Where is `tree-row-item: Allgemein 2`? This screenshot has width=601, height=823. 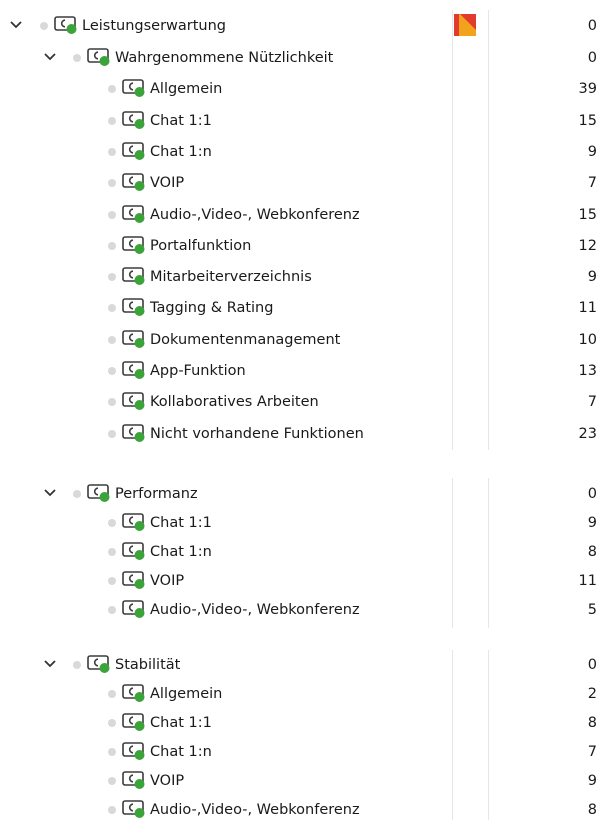
tree-row-item: Allgemein 2 is located at coordinates (300, 694).